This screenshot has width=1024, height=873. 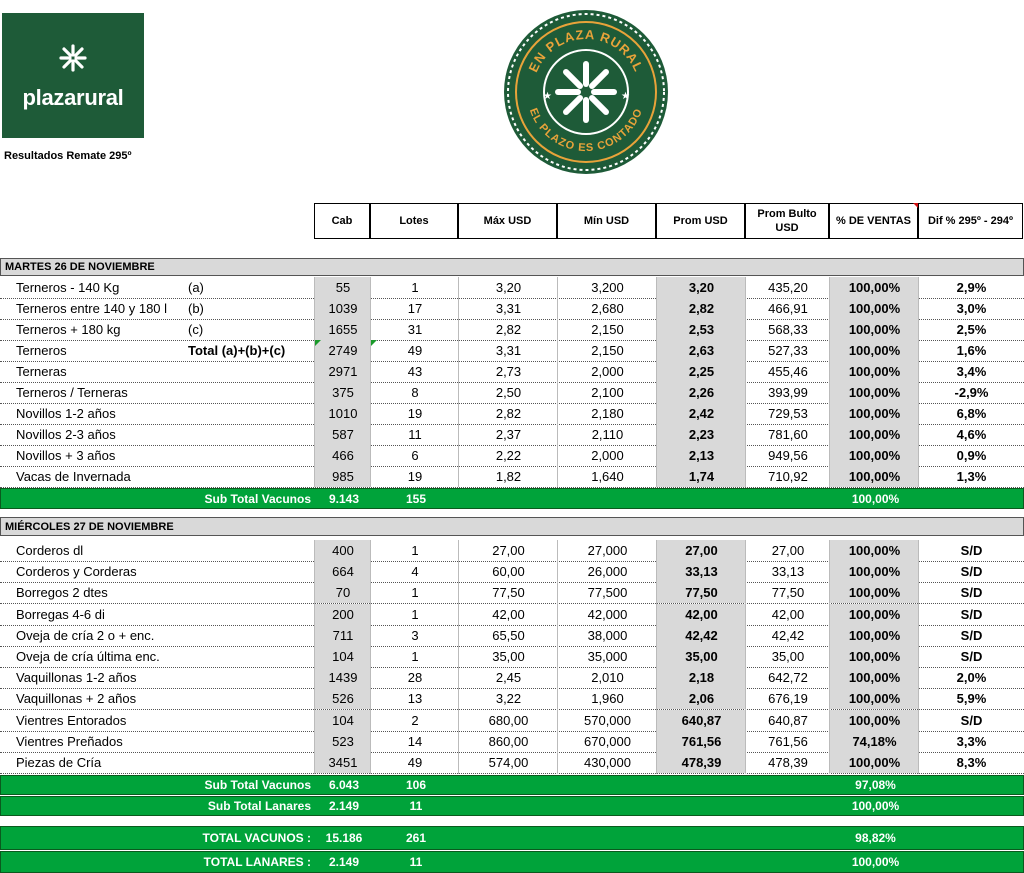 I want to click on header-prom: Prom USD, so click(x=700, y=221).